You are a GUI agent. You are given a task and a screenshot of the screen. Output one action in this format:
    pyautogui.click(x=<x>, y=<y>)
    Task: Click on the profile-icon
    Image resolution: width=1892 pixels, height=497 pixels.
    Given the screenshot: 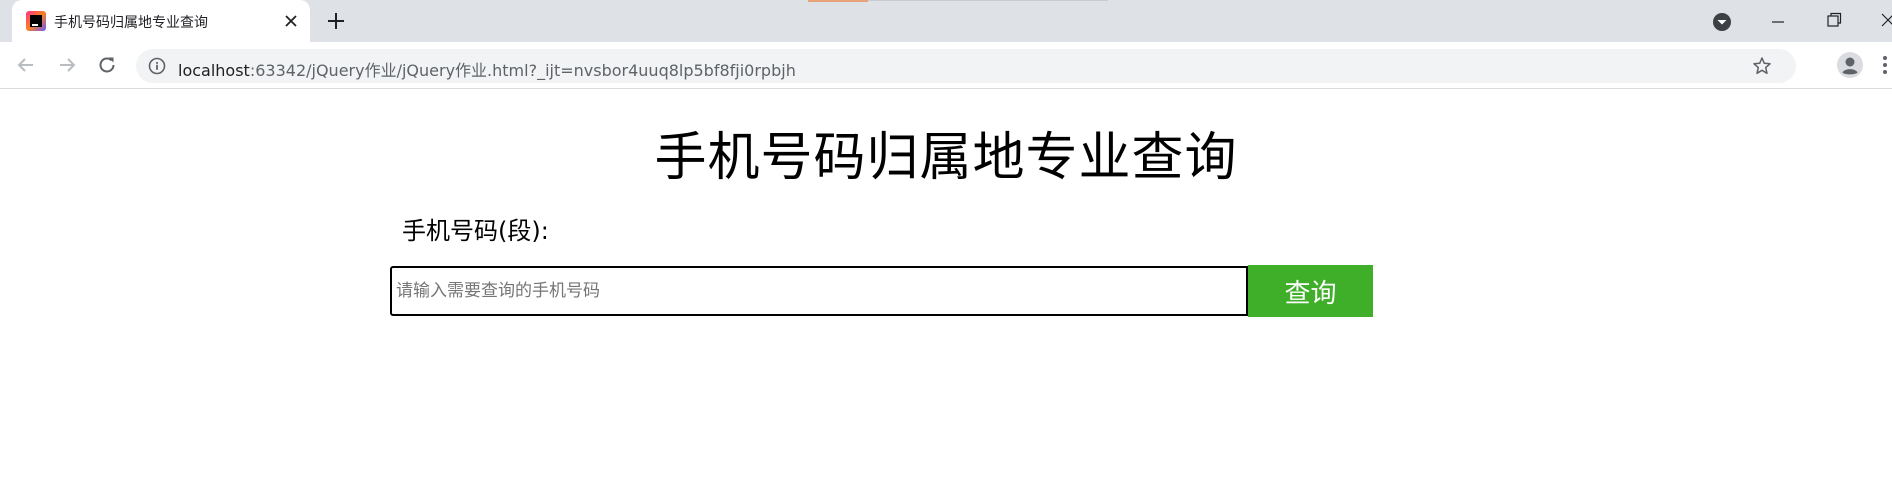 What is the action you would take?
    pyautogui.click(x=1850, y=65)
    